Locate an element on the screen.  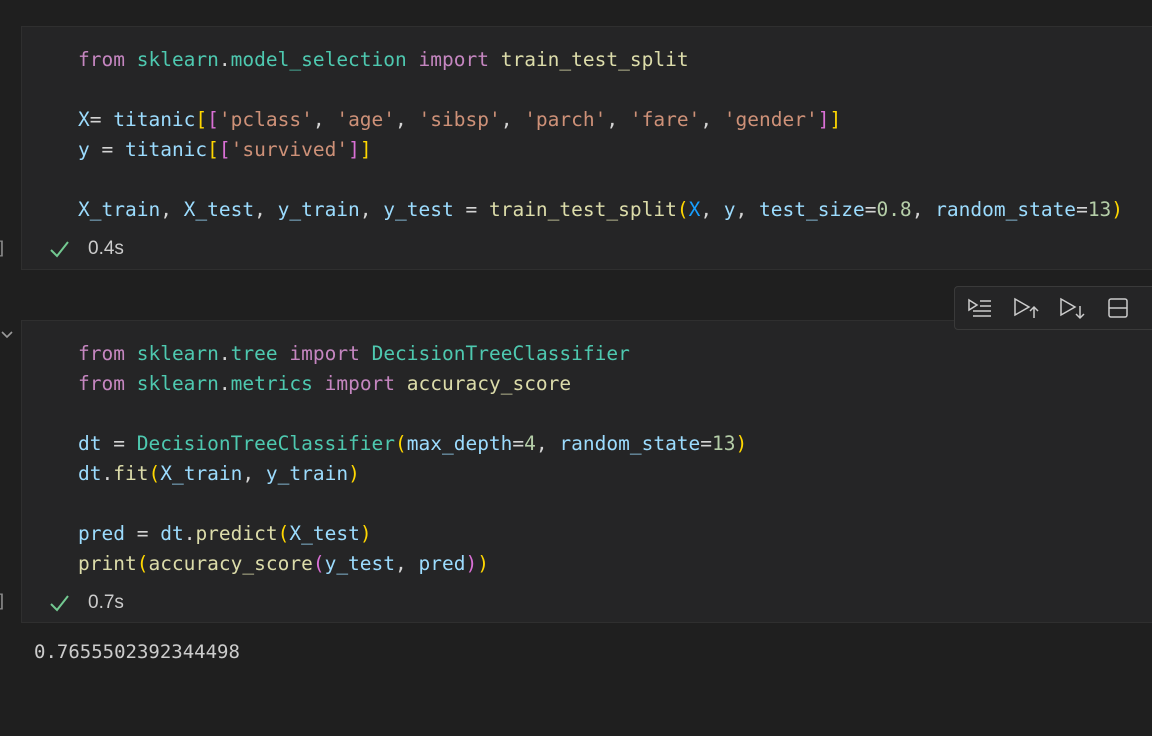
code-token: train_test_split is located at coordinates (582, 209).